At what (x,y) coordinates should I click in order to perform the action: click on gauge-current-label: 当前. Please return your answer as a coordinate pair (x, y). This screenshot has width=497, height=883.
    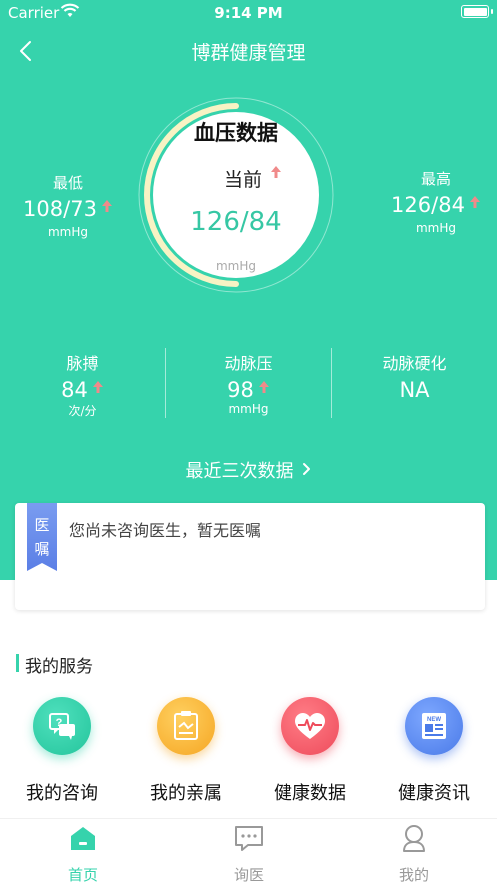
    Looking at the image, I should click on (243, 180).